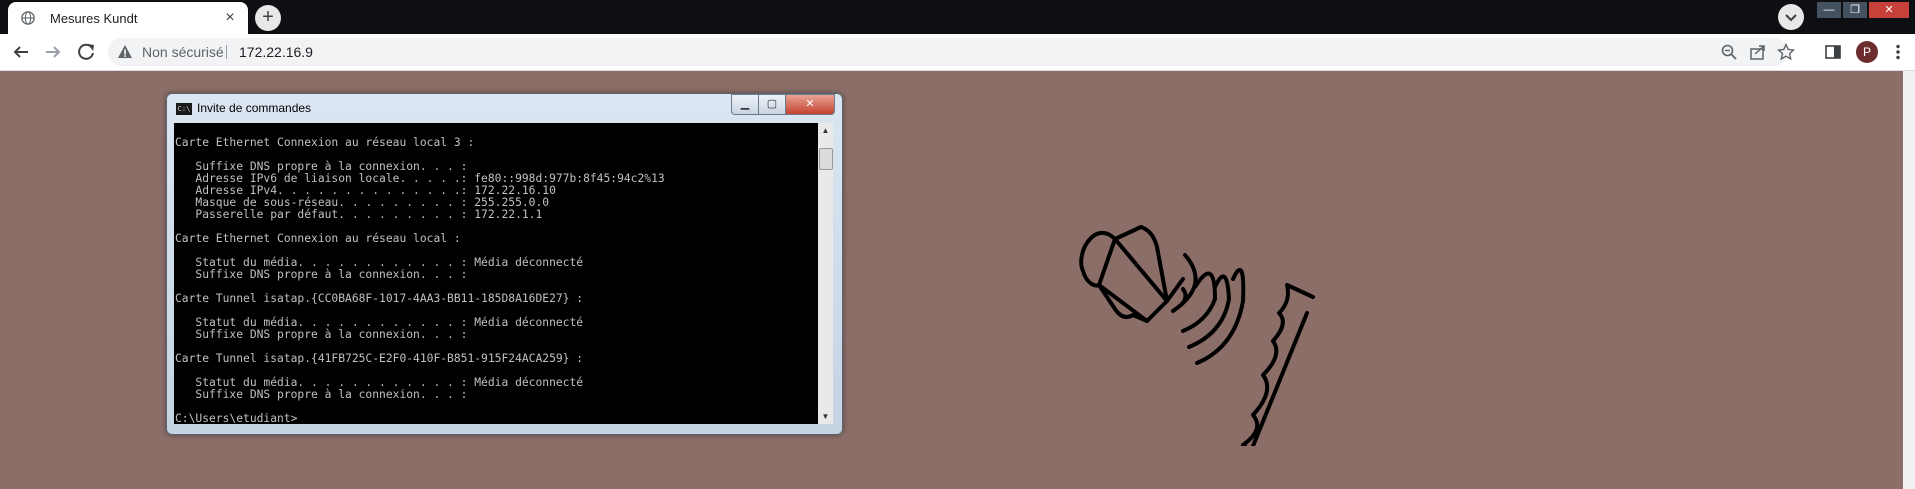 This screenshot has width=1915, height=489. What do you see at coordinates (268, 18) in the screenshot?
I see `new-tab-button: +` at bounding box center [268, 18].